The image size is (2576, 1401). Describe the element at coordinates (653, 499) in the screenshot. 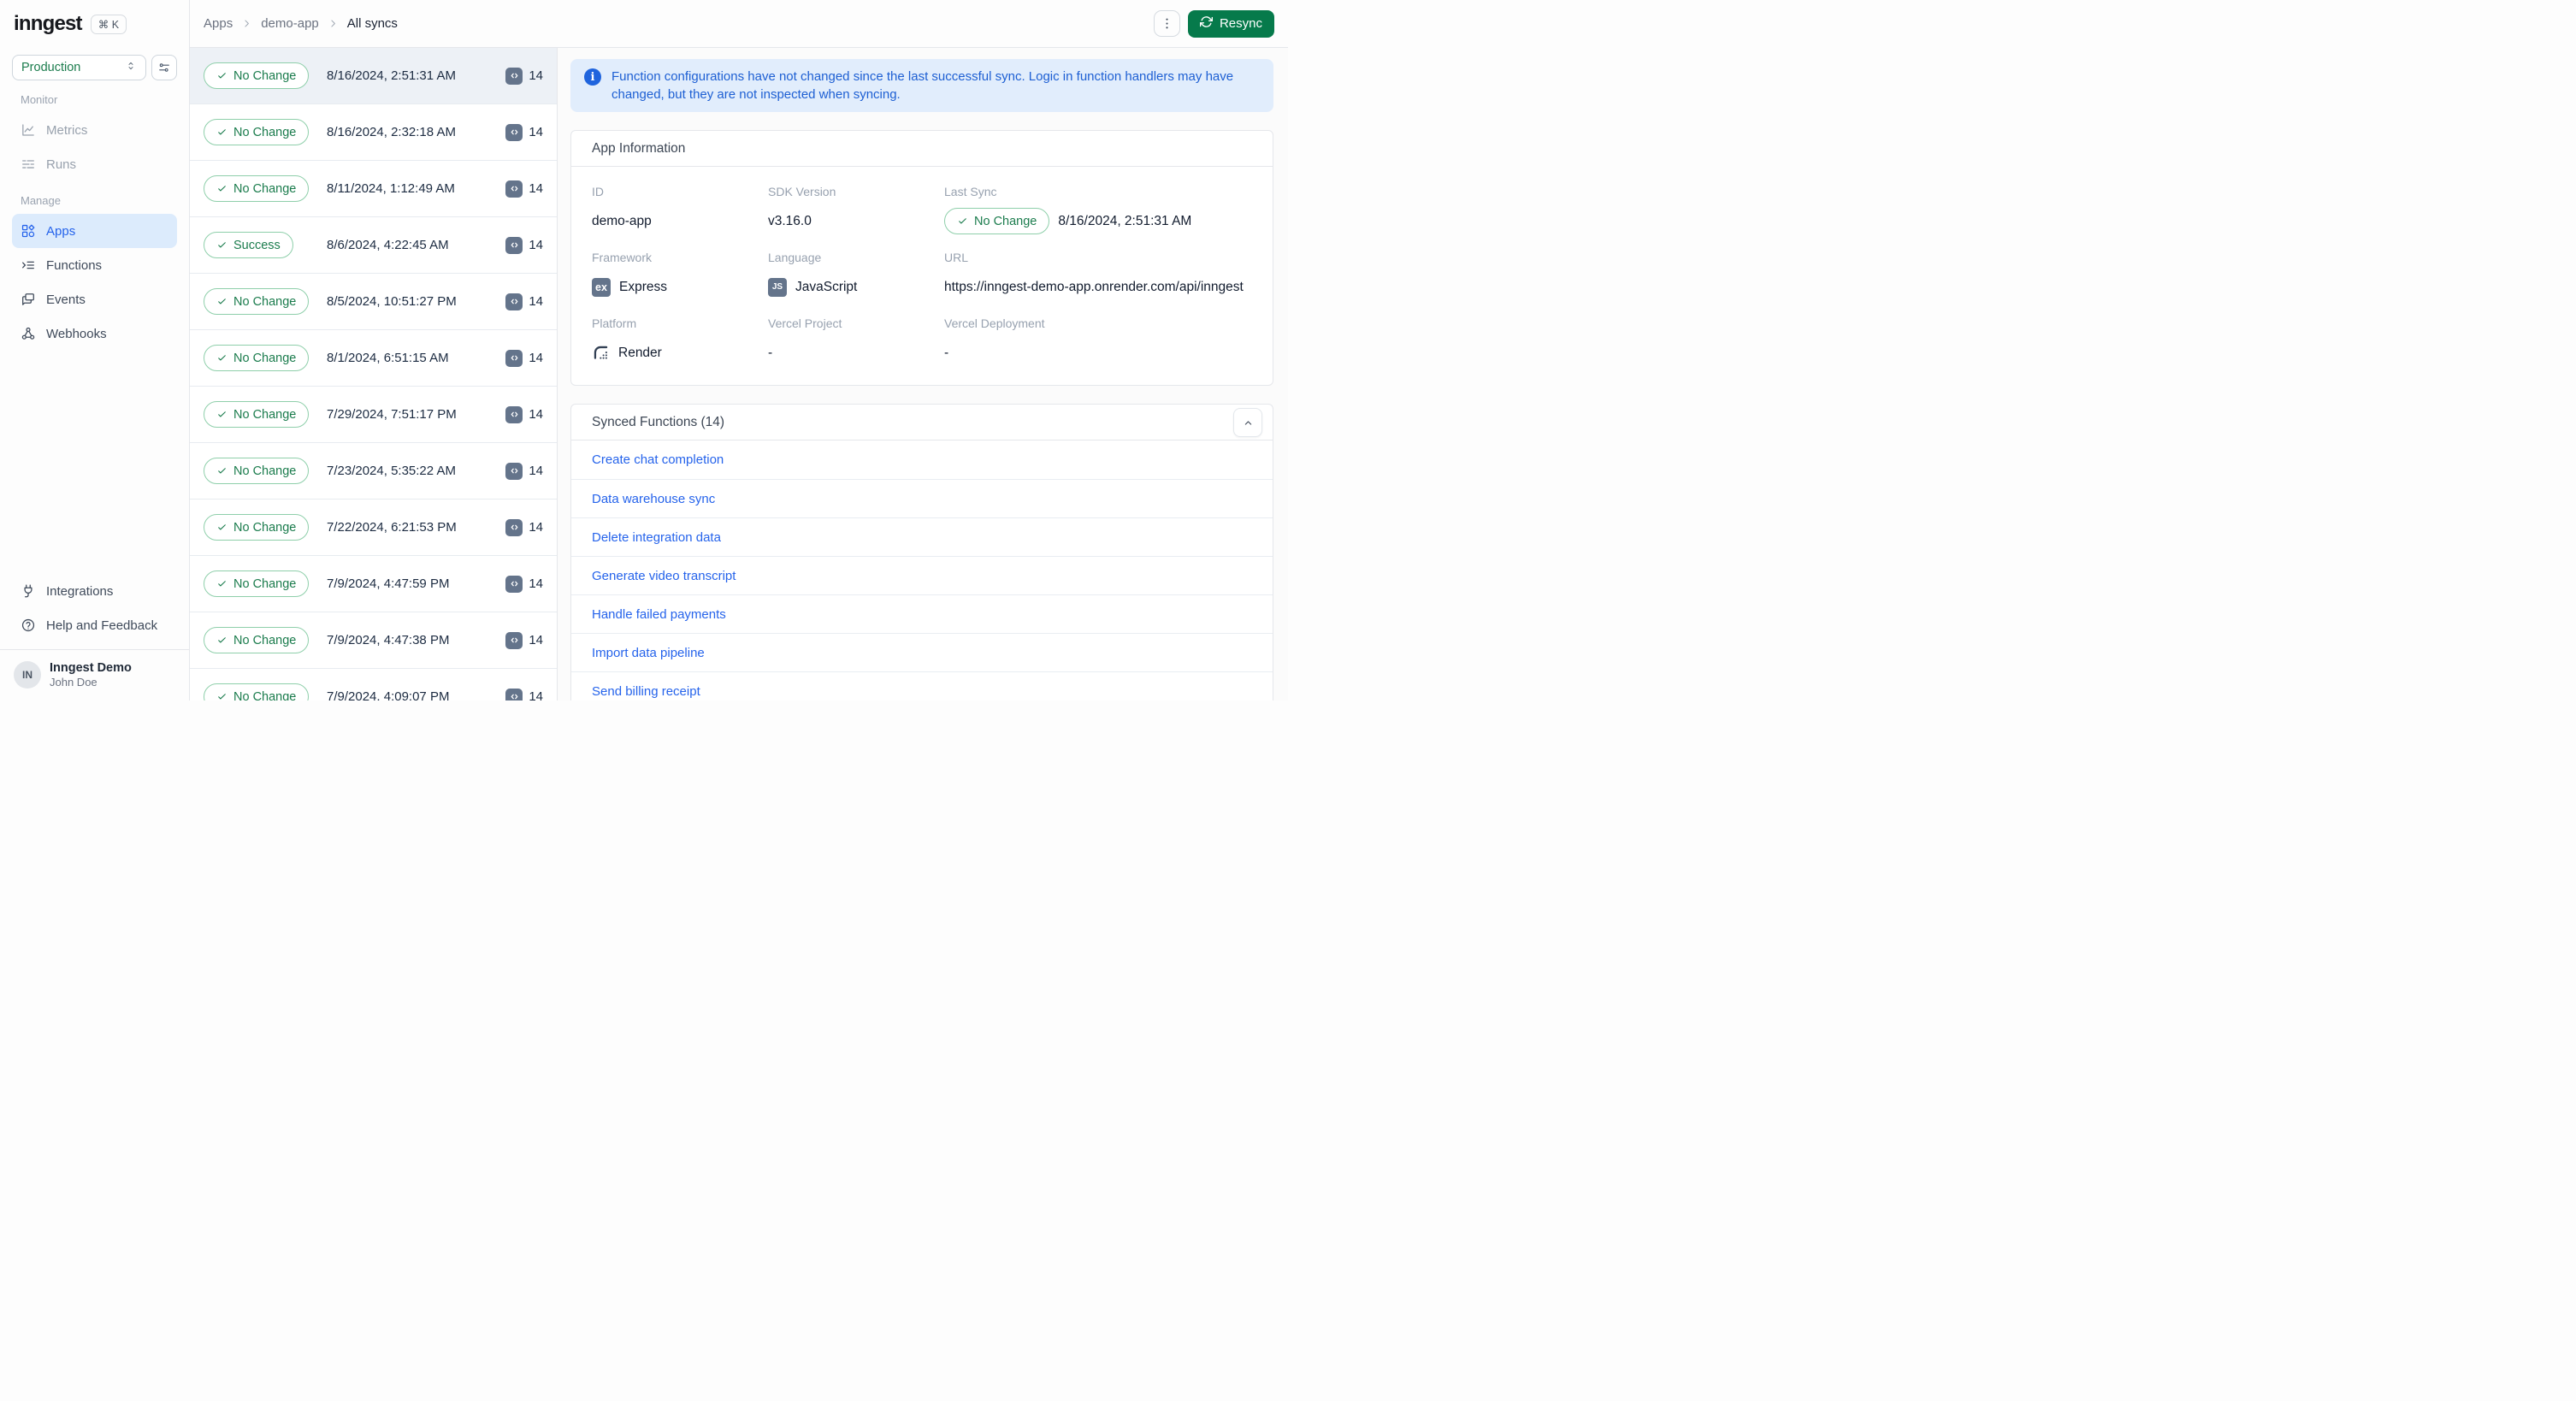

I see `function-link: Data warehouse sync` at that location.